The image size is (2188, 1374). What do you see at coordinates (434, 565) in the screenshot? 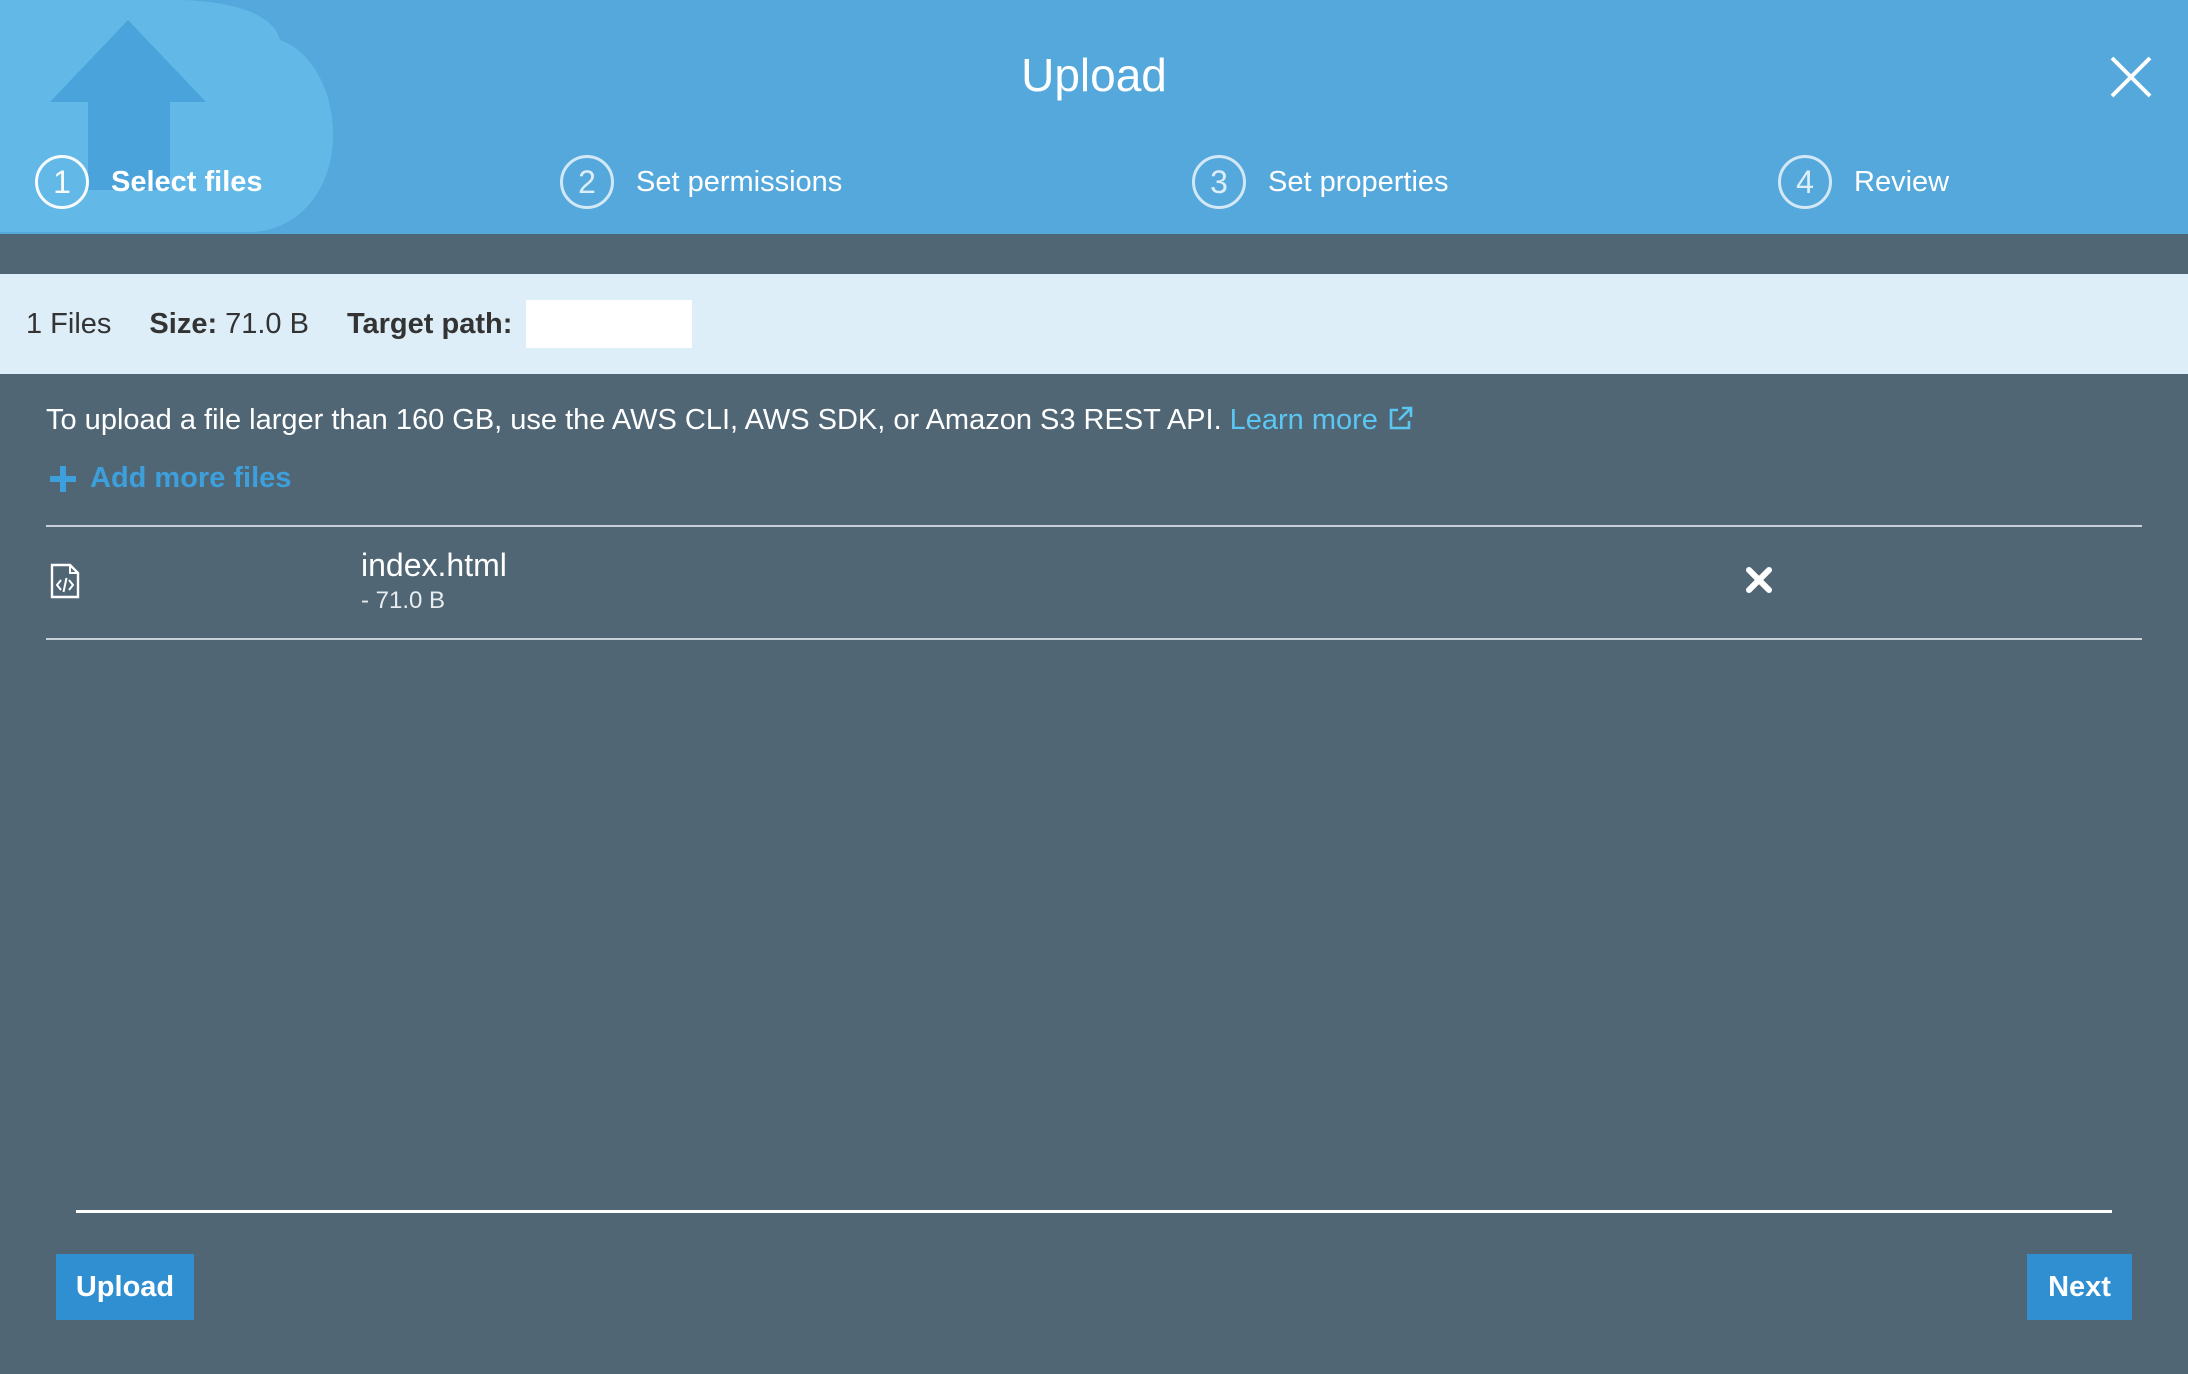
I see `file-name: index.html` at bounding box center [434, 565].